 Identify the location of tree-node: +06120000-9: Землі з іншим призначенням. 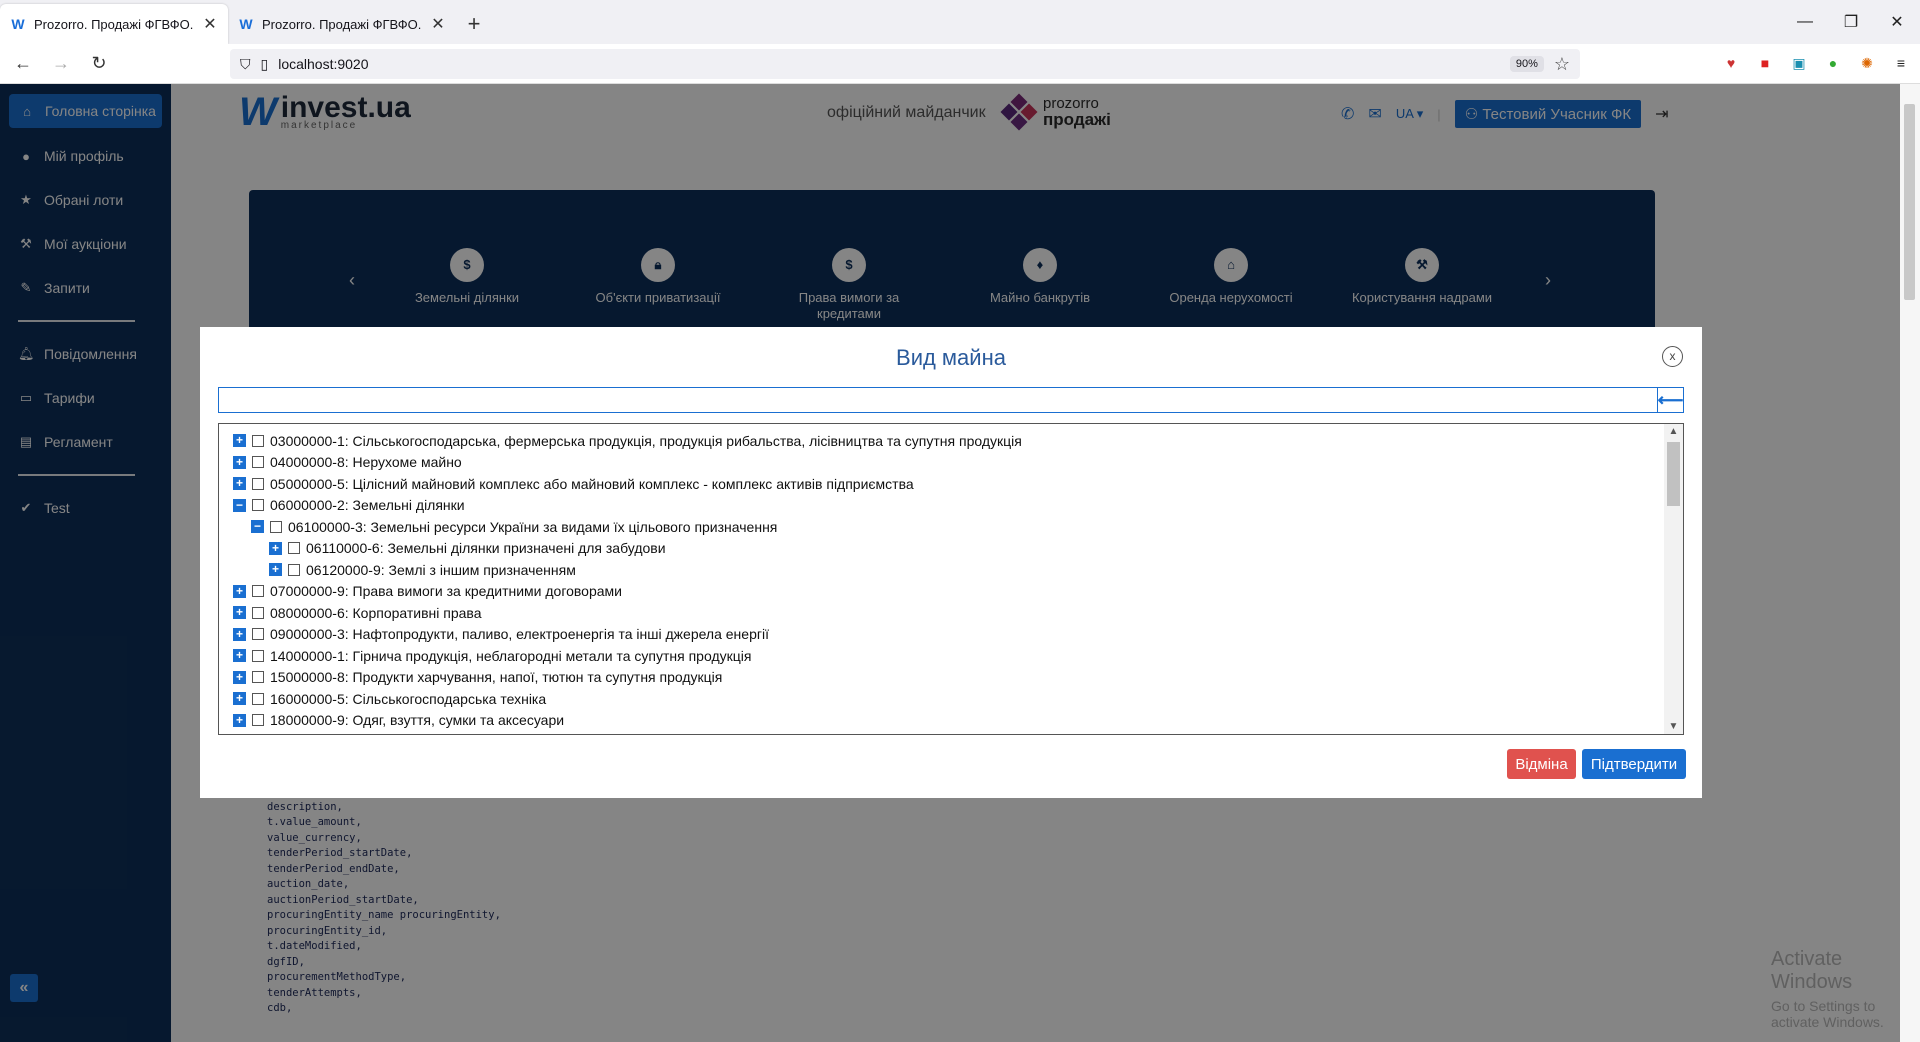
(942, 570).